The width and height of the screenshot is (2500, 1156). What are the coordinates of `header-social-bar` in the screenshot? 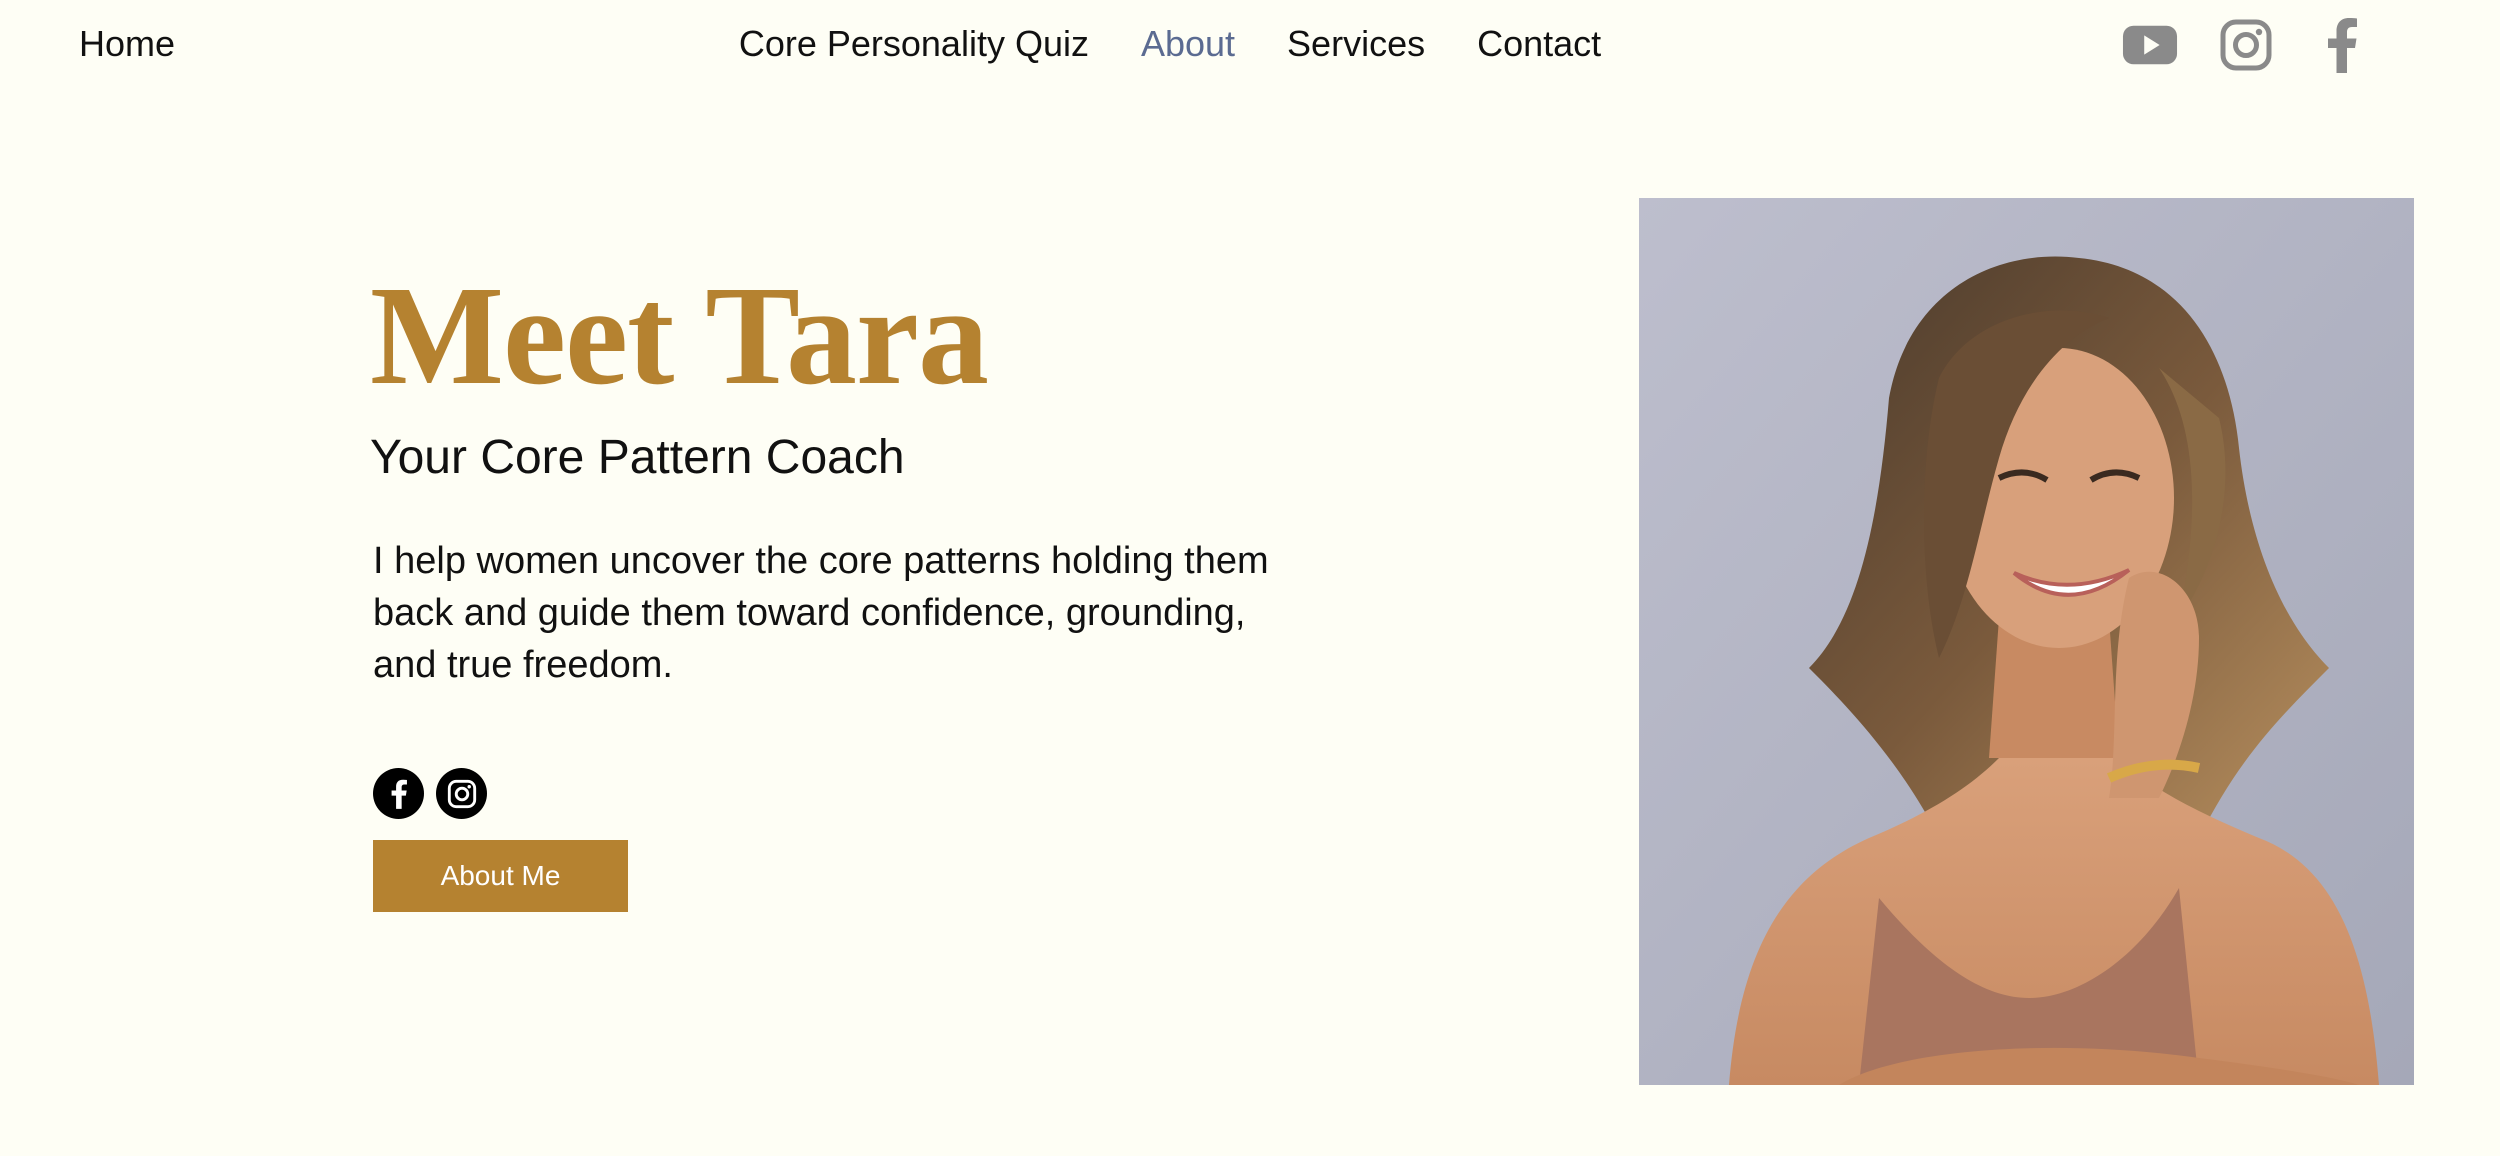 It's located at (2246, 45).